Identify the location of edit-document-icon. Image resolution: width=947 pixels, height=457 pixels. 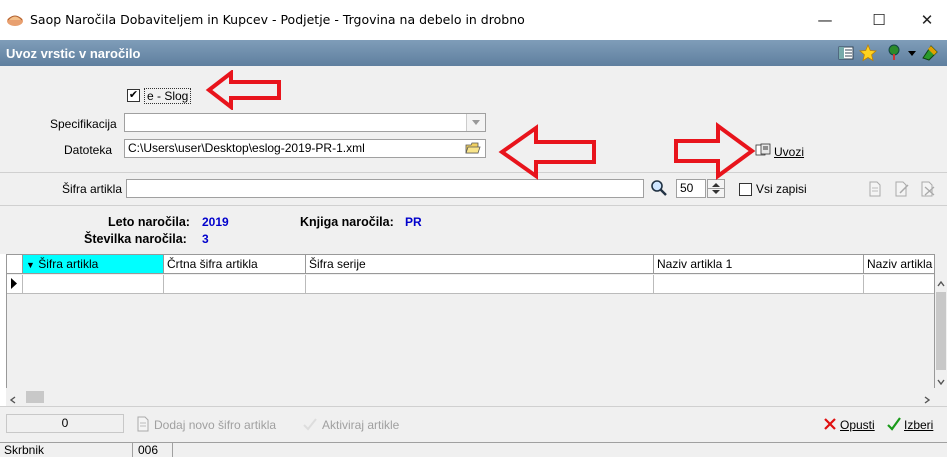
(902, 189).